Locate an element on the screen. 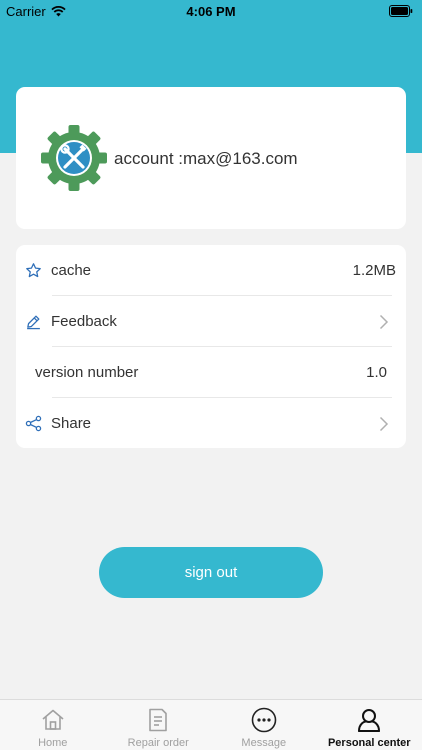  status-time: 4:06 PM is located at coordinates (211, 11).